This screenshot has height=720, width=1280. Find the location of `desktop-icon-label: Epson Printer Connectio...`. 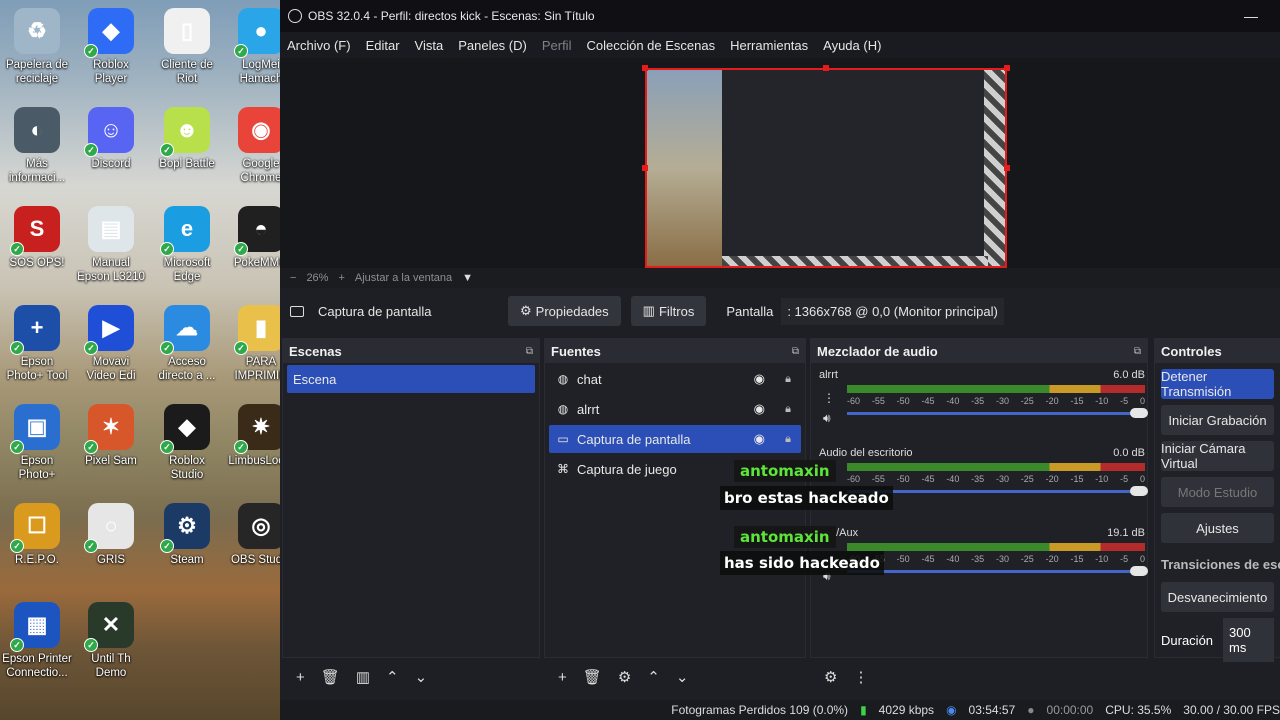

desktop-icon-label: Epson Printer Connectio... is located at coordinates (37, 666).